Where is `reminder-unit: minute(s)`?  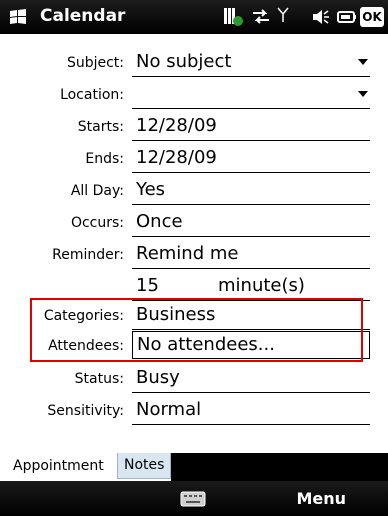
reminder-unit: minute(s) is located at coordinates (261, 285).